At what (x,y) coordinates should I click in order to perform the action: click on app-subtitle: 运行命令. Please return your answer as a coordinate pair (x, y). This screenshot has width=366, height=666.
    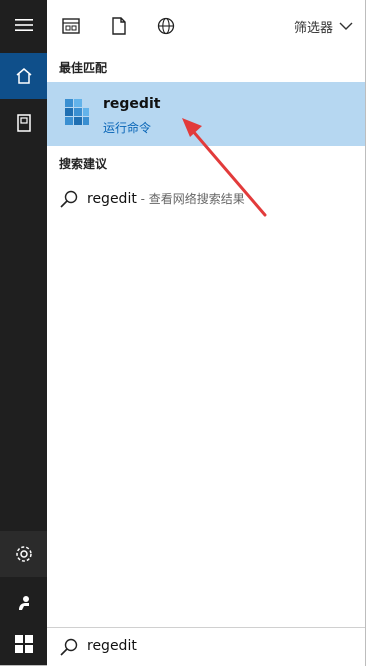
    Looking at the image, I should click on (127, 128).